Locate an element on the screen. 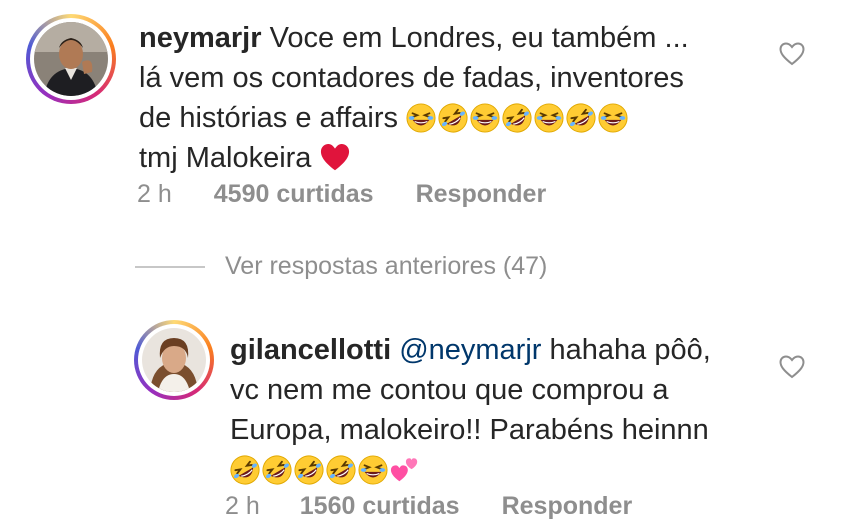 This screenshot has height=532, width=850. view-previous-replies: Ver respostas anteriores (47) is located at coordinates (341, 266).